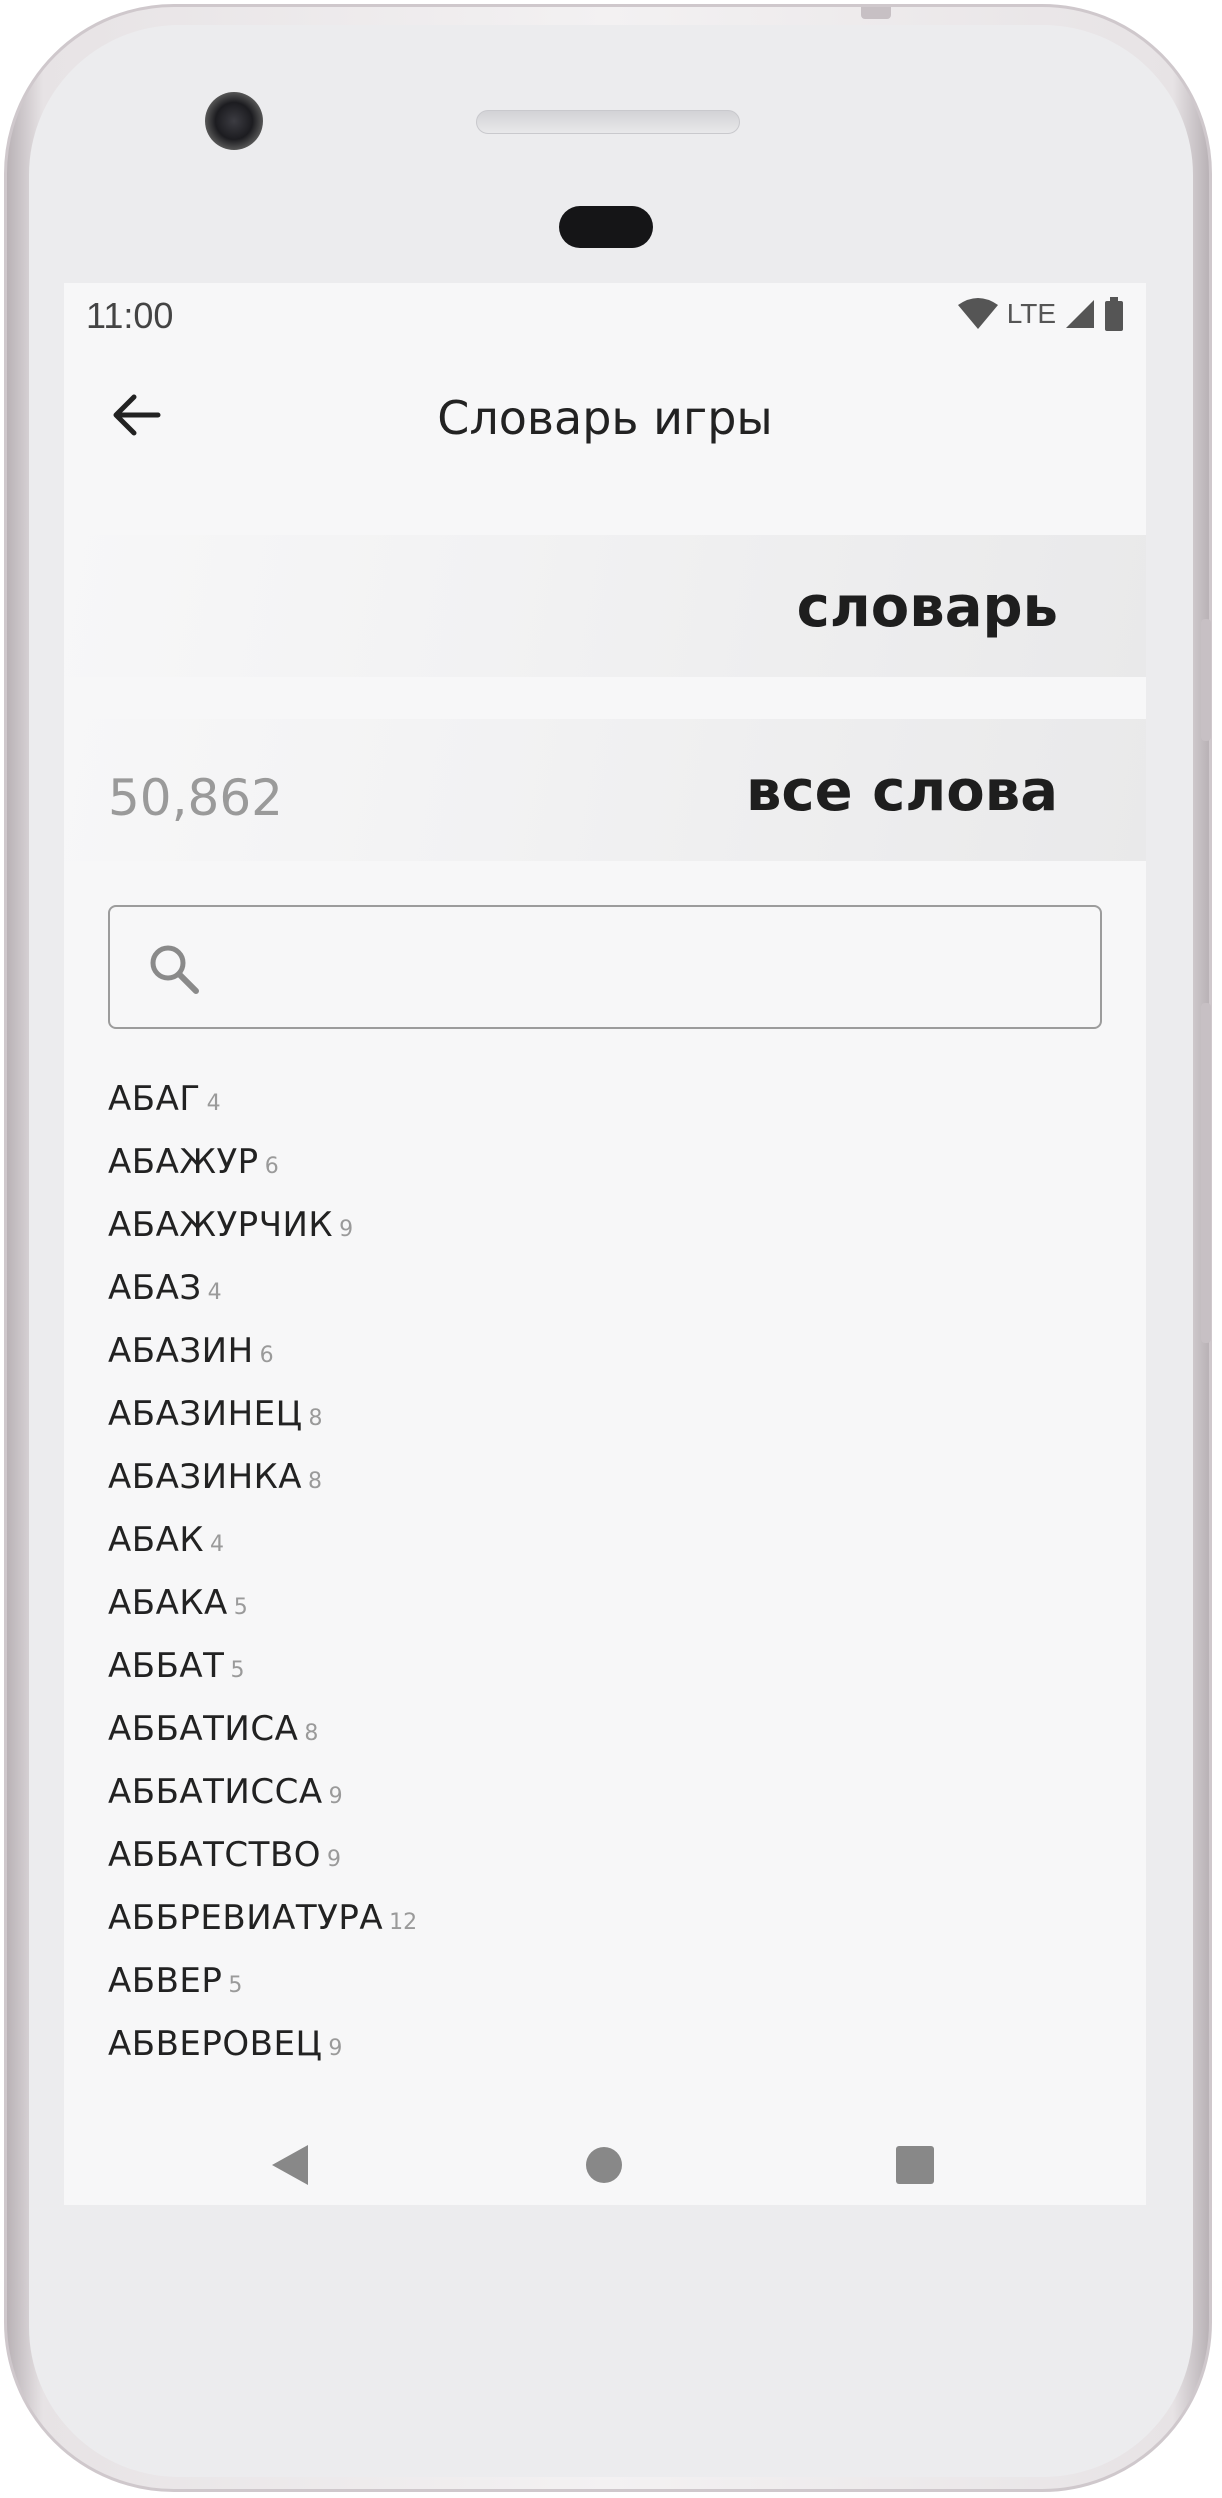 This screenshot has height=2498, width=1222. What do you see at coordinates (608, 1929) in the screenshot?
I see `list-item: АББРЕВИАТУРА 12` at bounding box center [608, 1929].